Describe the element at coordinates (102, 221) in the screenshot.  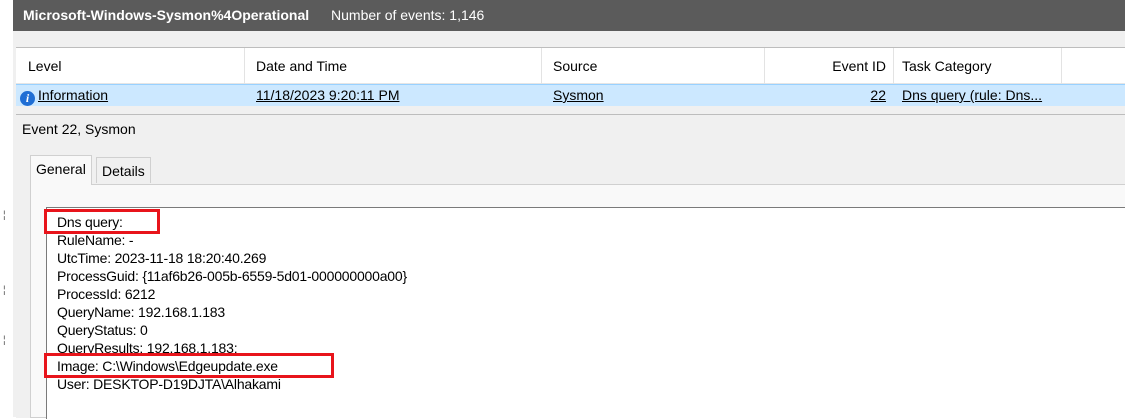
I see `highlight-box-dns-query` at that location.